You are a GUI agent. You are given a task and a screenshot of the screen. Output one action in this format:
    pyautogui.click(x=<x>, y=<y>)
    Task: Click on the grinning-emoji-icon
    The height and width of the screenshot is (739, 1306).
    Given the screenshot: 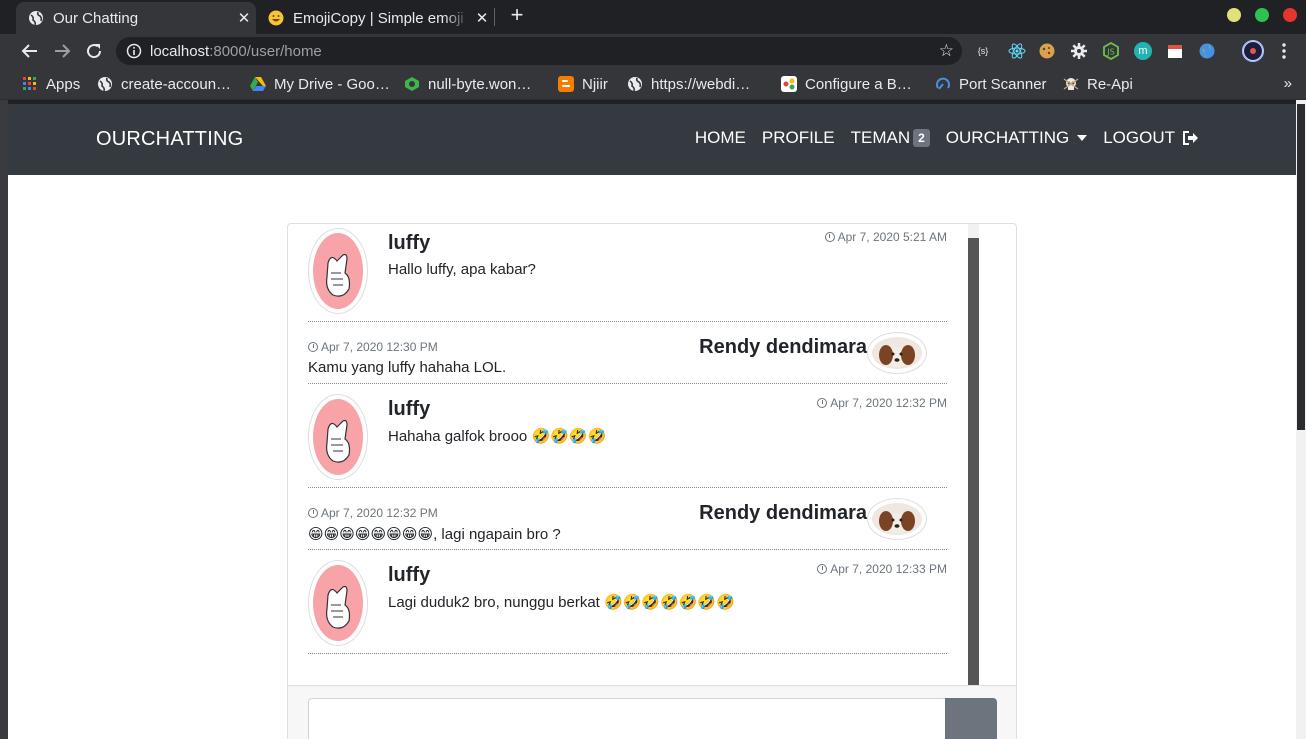 What is the action you would take?
    pyautogui.click(x=276, y=18)
    